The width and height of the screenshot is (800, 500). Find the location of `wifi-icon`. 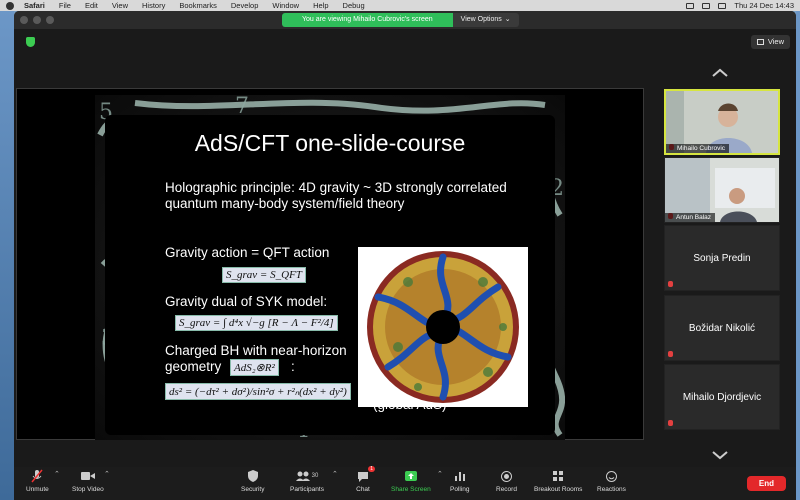

wifi-icon is located at coordinates (706, 5).